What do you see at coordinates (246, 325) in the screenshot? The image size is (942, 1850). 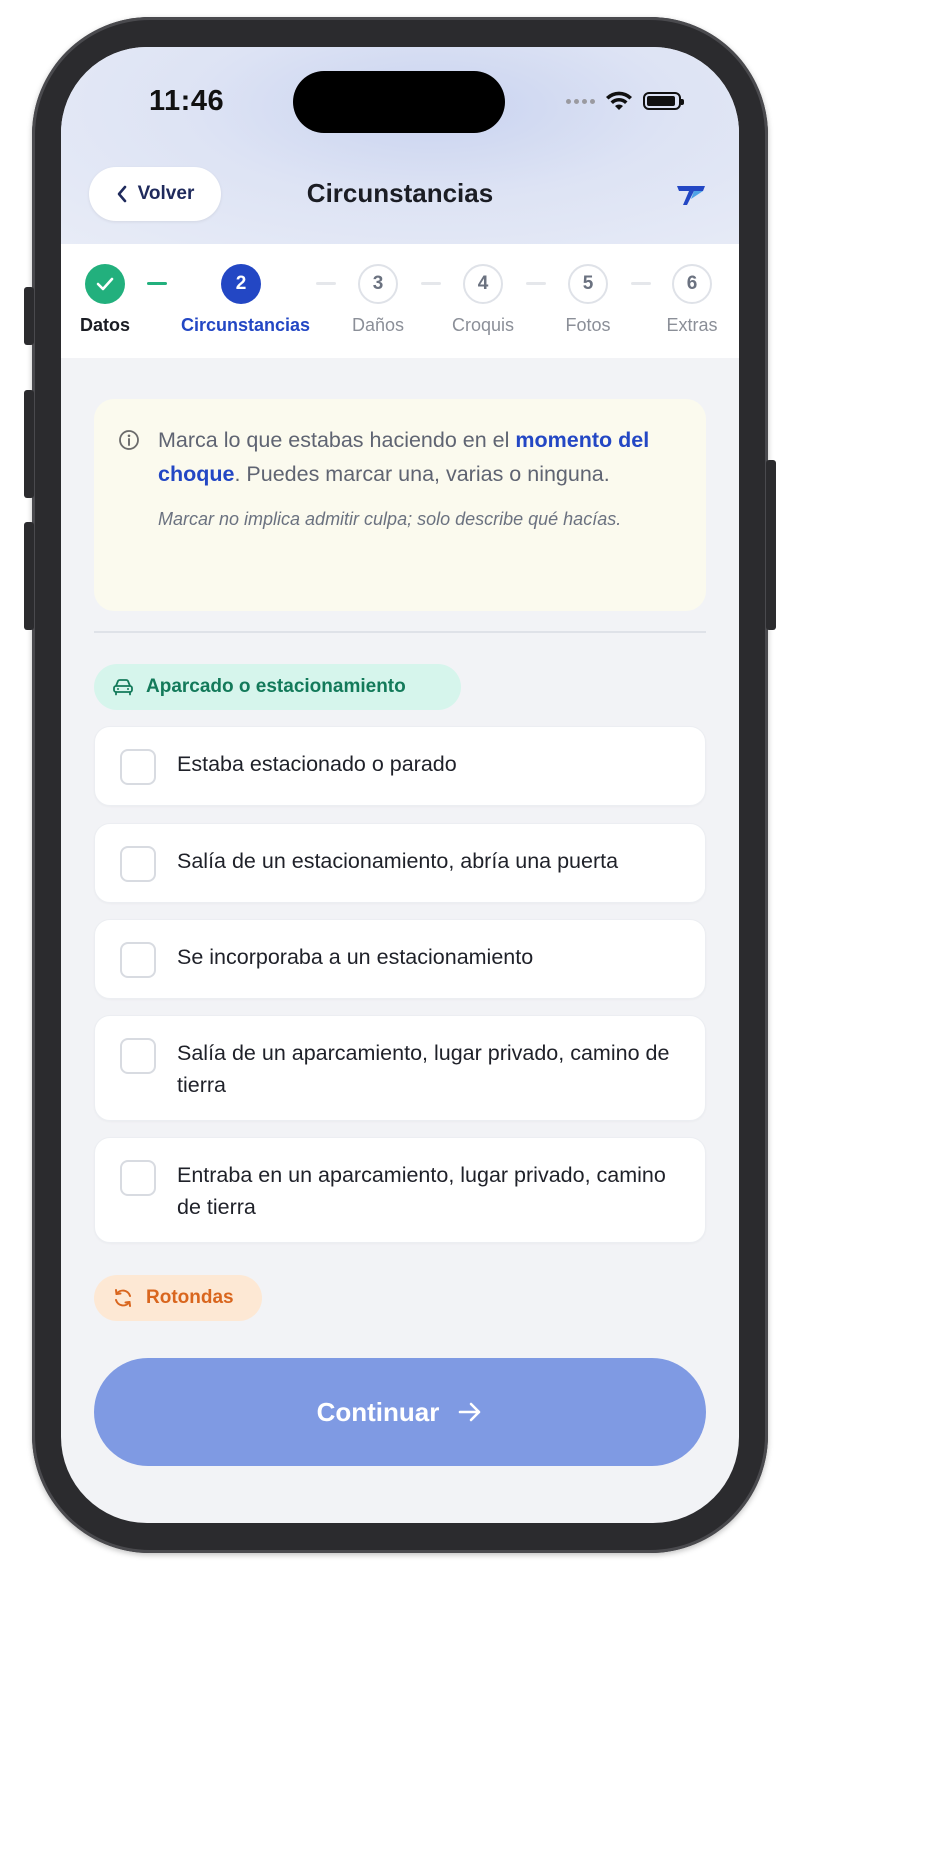 I see `step-label: Circunstancias` at bounding box center [246, 325].